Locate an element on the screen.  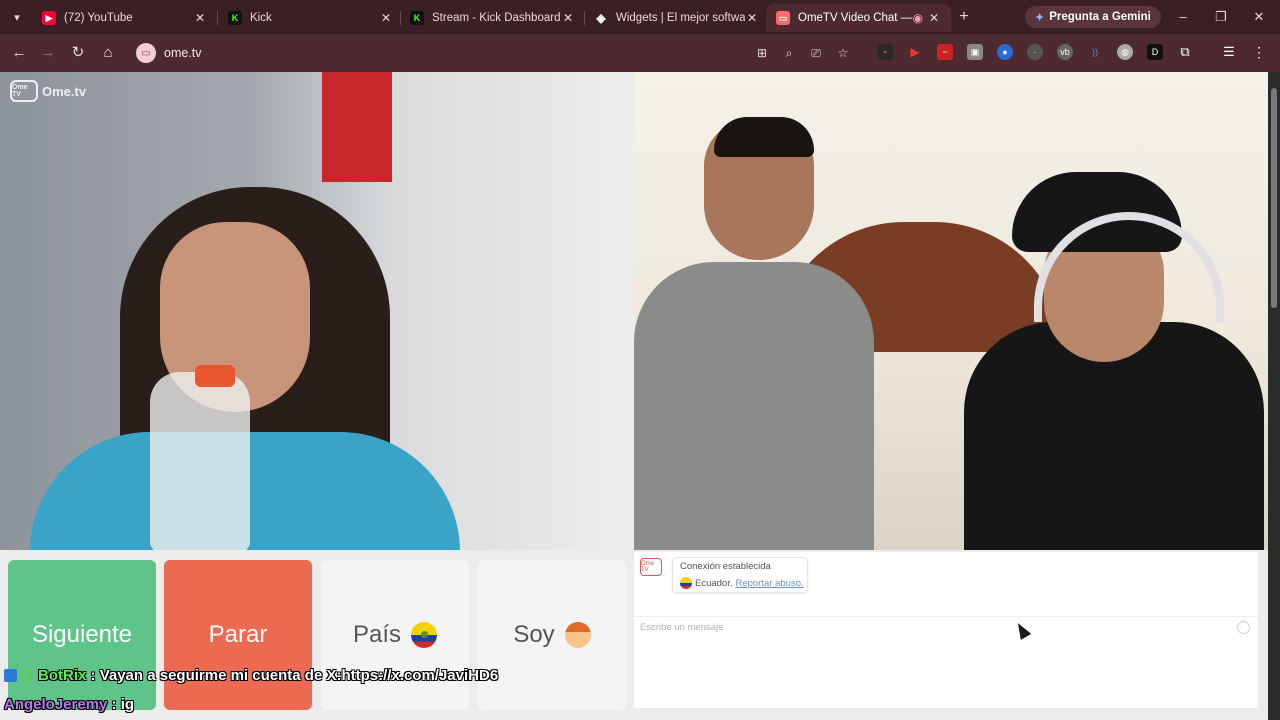
ometv-logo-icon: Ome TV is located at coordinates (24, 91).